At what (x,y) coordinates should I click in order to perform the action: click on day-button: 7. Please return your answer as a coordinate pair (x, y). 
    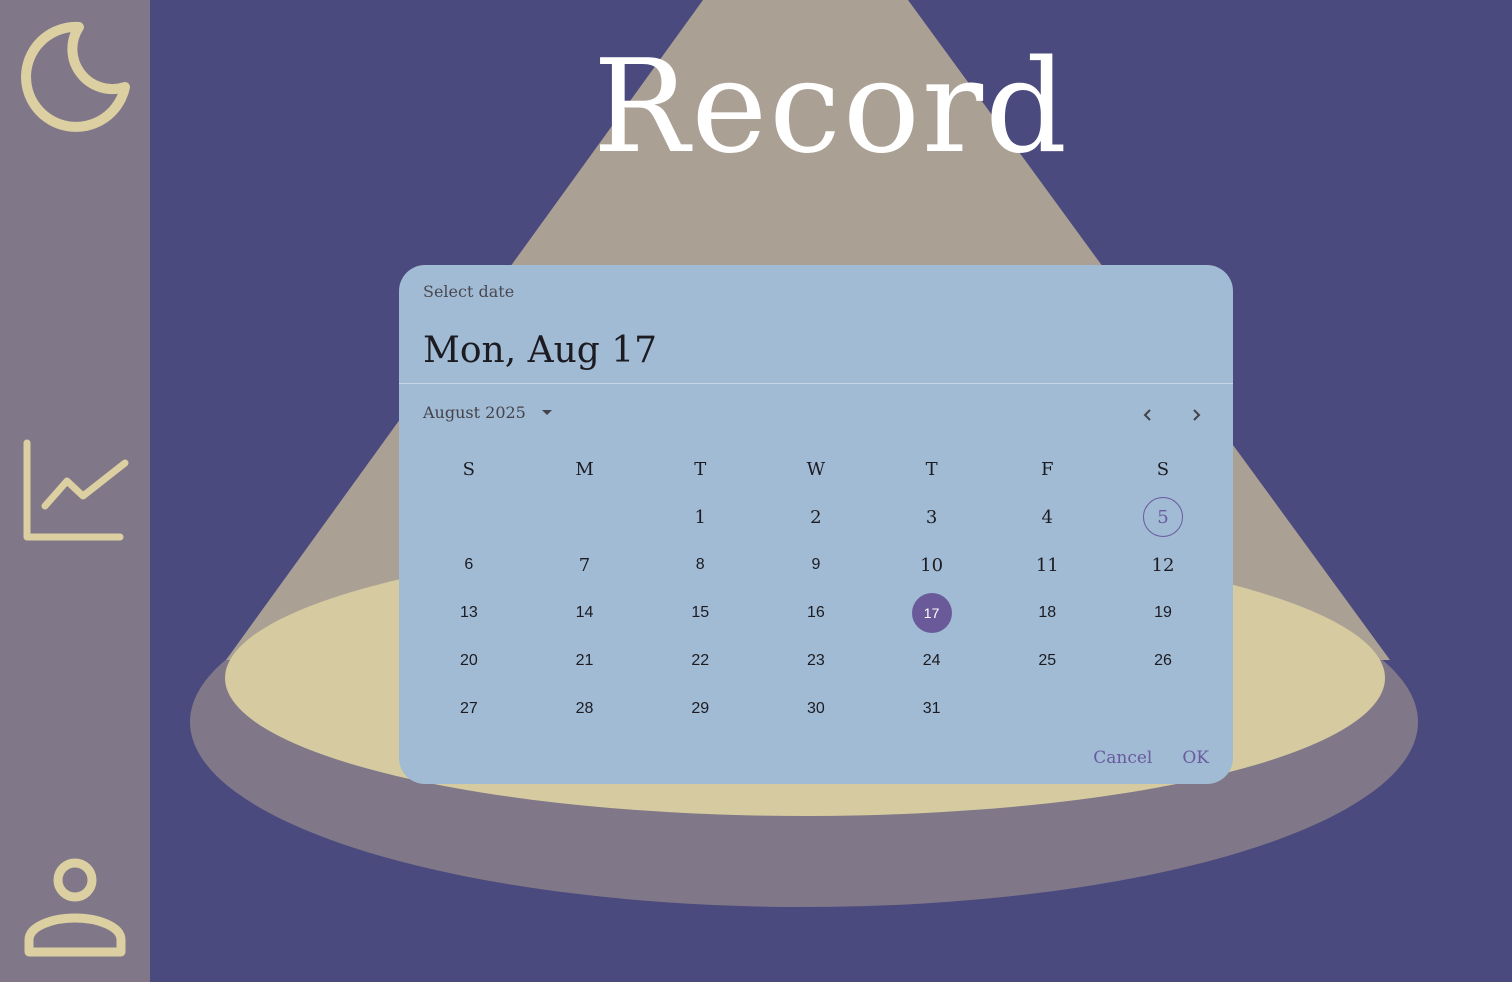
    Looking at the image, I should click on (585, 565).